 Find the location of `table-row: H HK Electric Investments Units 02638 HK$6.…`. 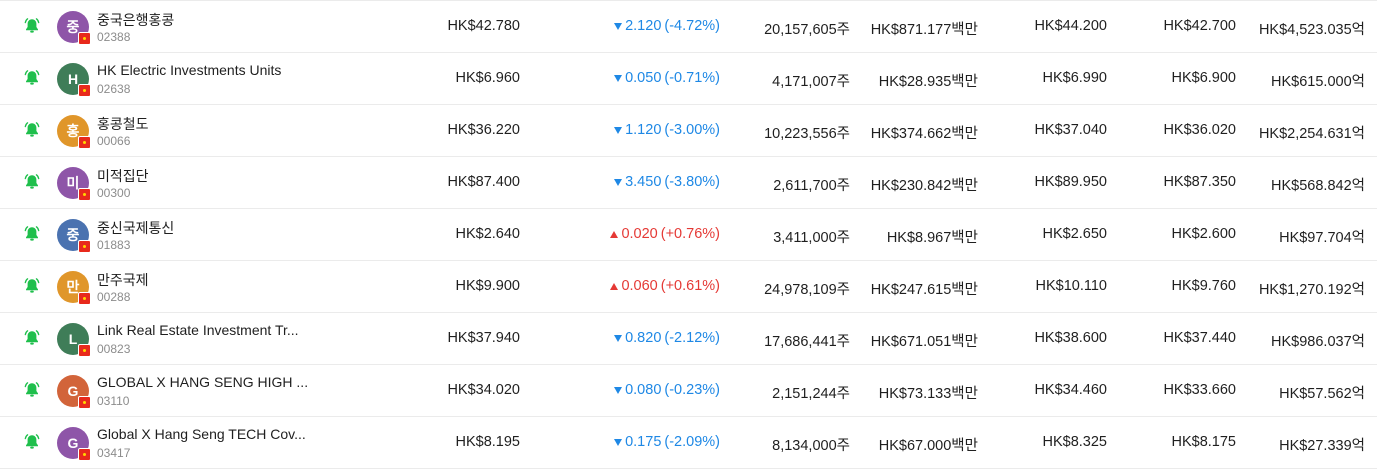

table-row: H HK Electric Investments Units 02638 HK$6.… is located at coordinates (688, 79).